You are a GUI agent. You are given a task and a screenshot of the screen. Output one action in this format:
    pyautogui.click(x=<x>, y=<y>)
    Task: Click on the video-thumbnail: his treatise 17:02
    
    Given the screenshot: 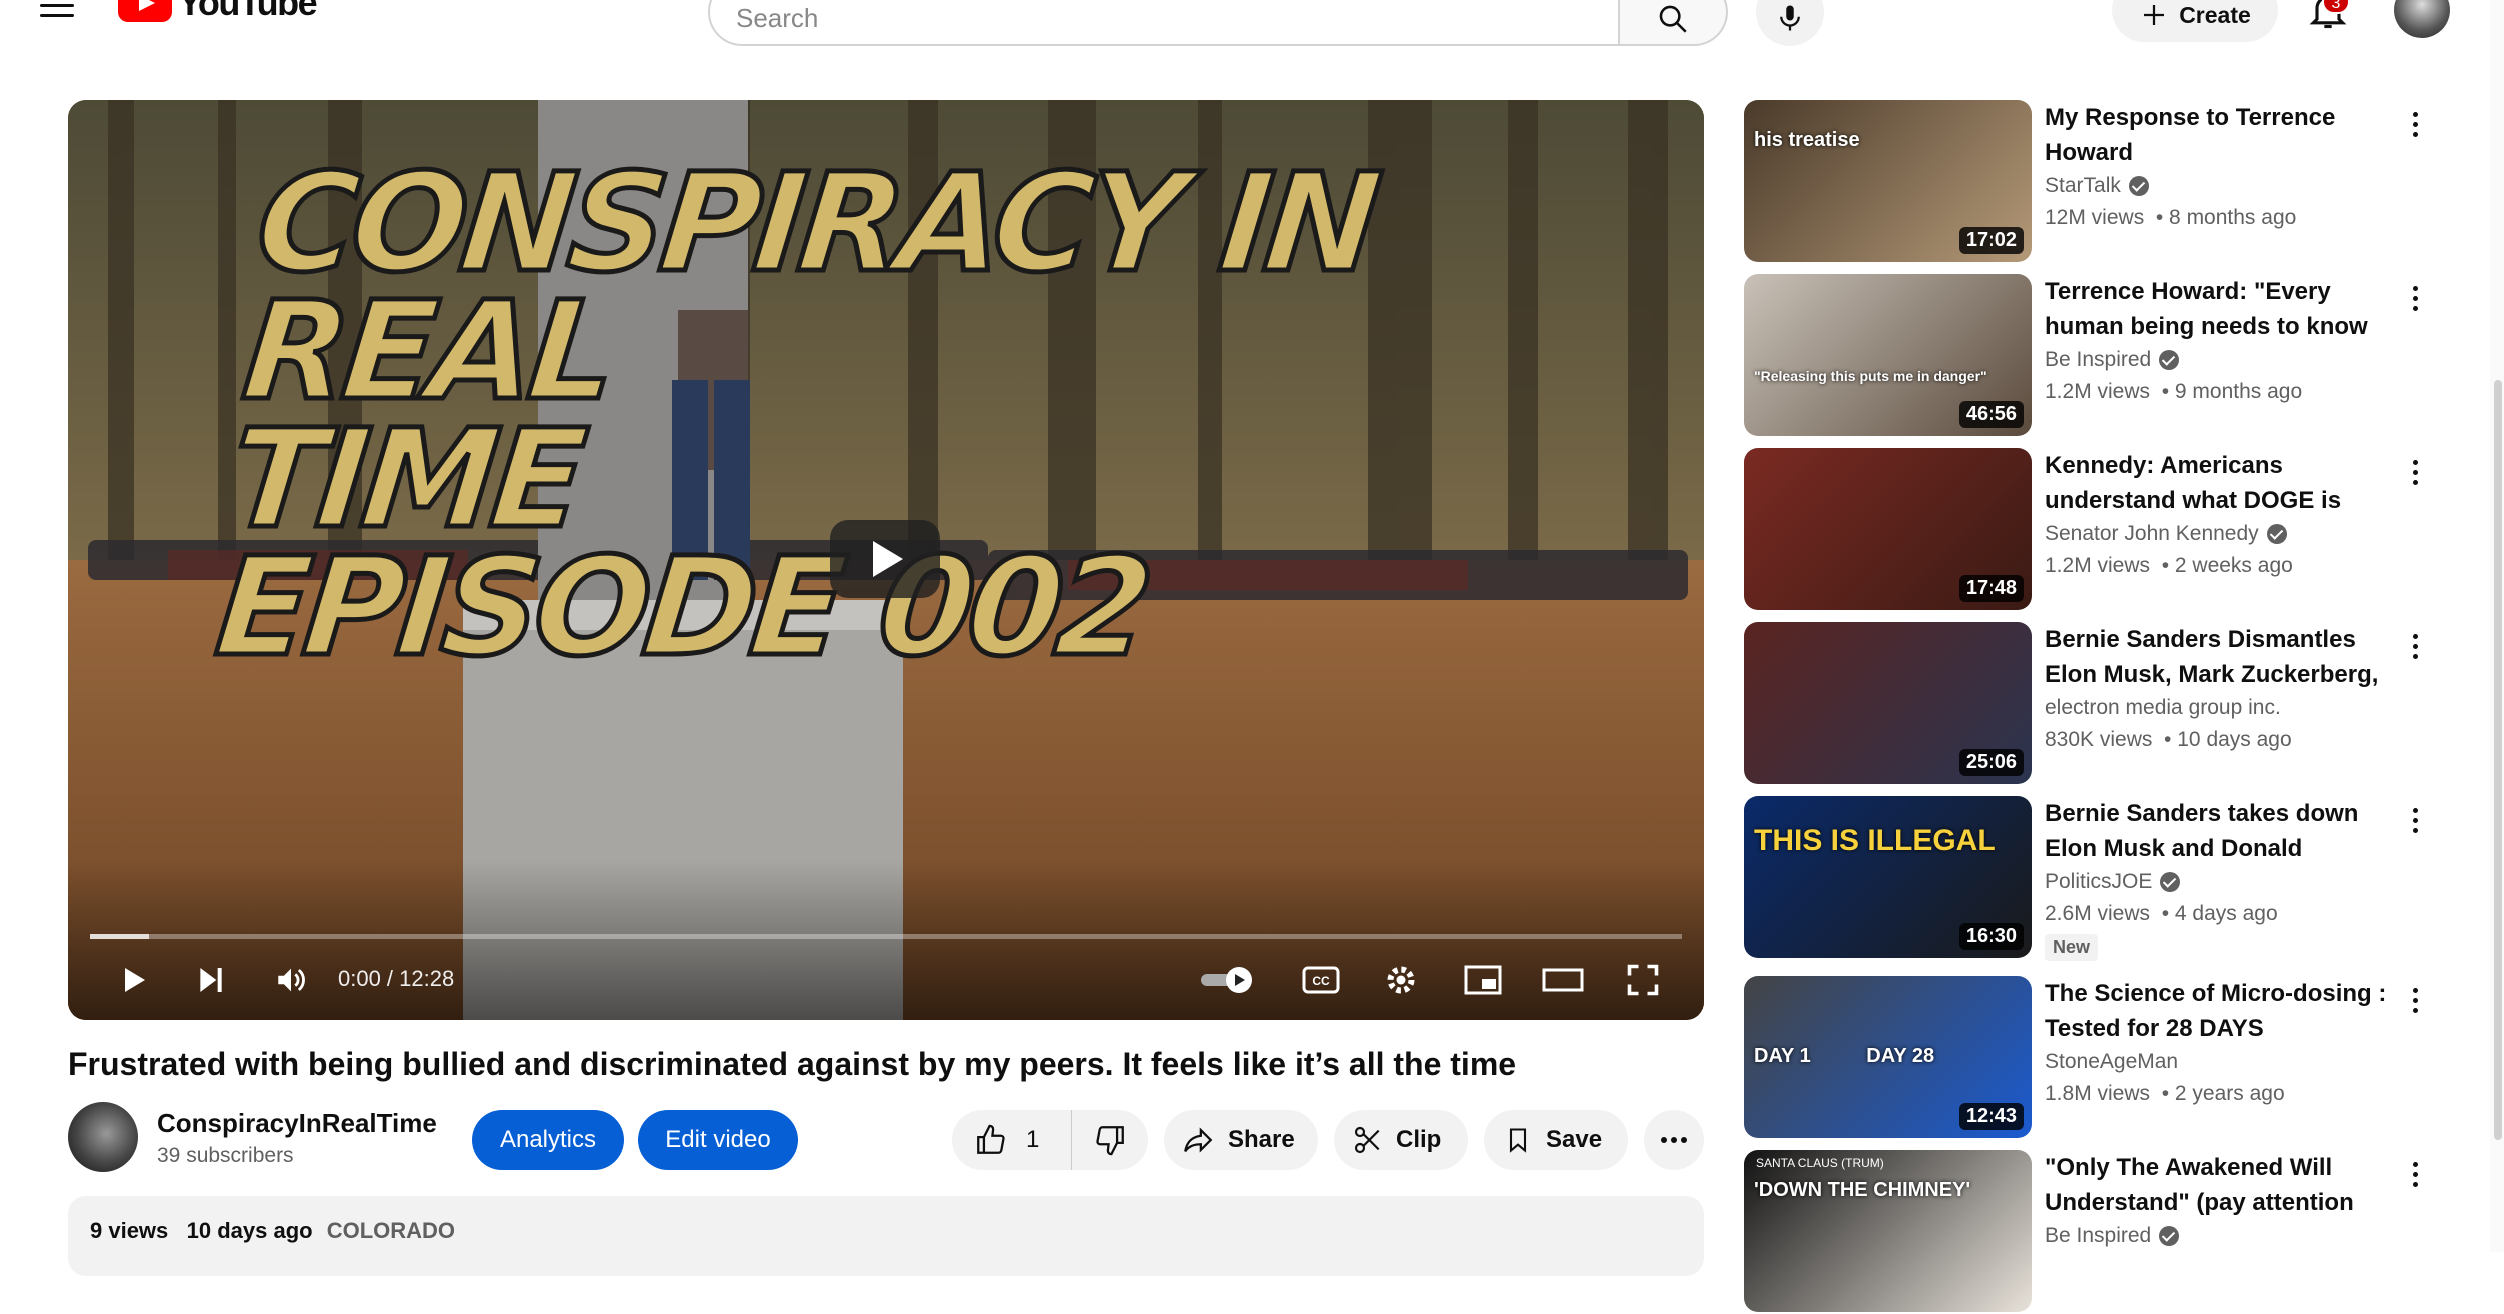 What is the action you would take?
    pyautogui.click(x=1888, y=181)
    